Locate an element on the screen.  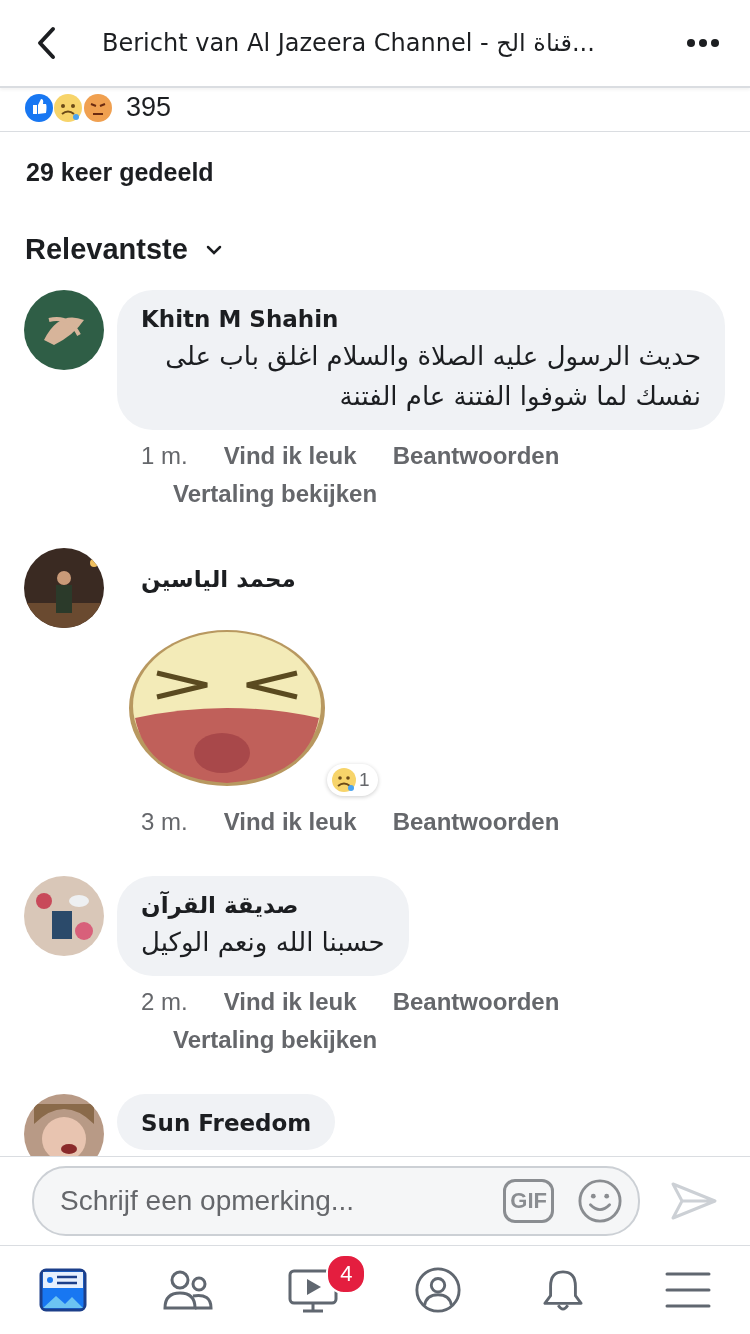
comment-time: 3 m. is located at coordinates (164, 822).